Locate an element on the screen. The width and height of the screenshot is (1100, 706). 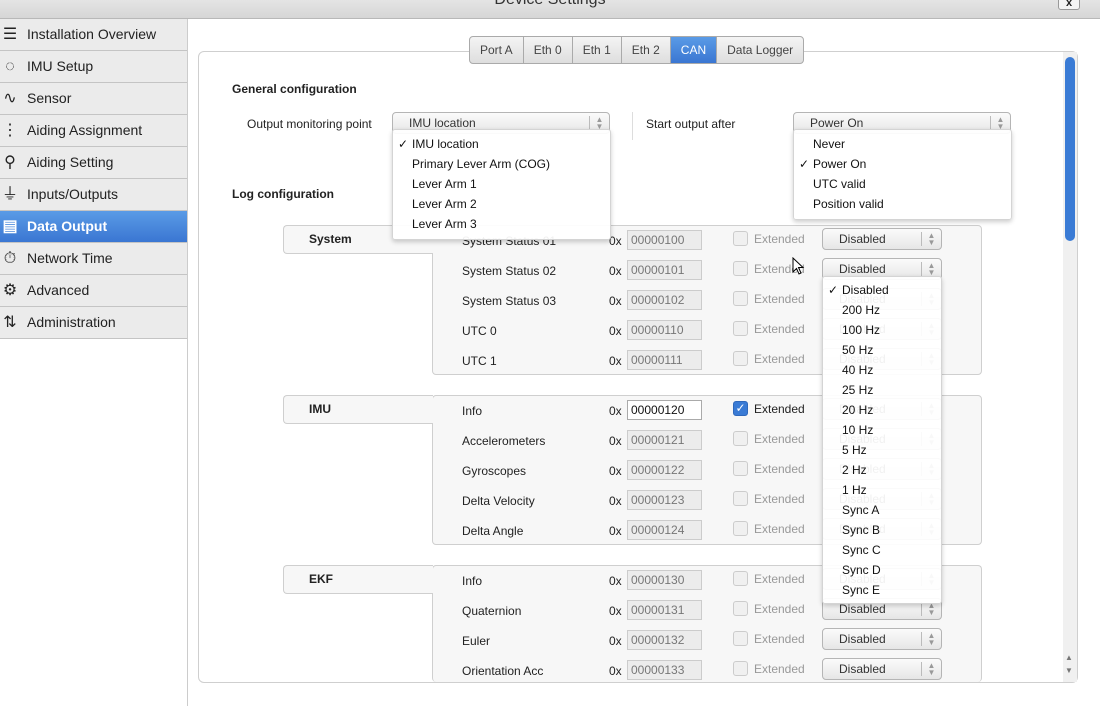
selected-value: IMU location is located at coordinates (442, 123).